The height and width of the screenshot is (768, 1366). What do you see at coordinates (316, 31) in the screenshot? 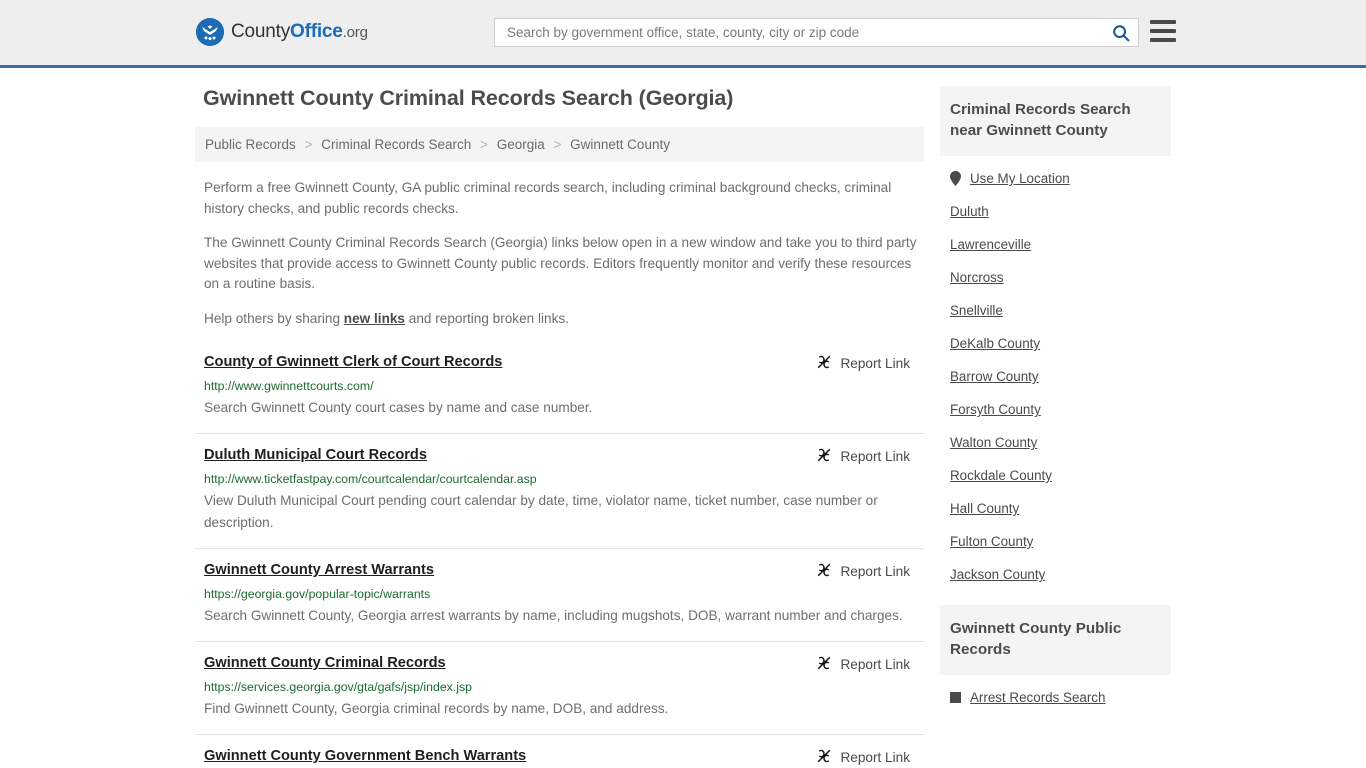
I see `logo-text-office: Office` at bounding box center [316, 31].